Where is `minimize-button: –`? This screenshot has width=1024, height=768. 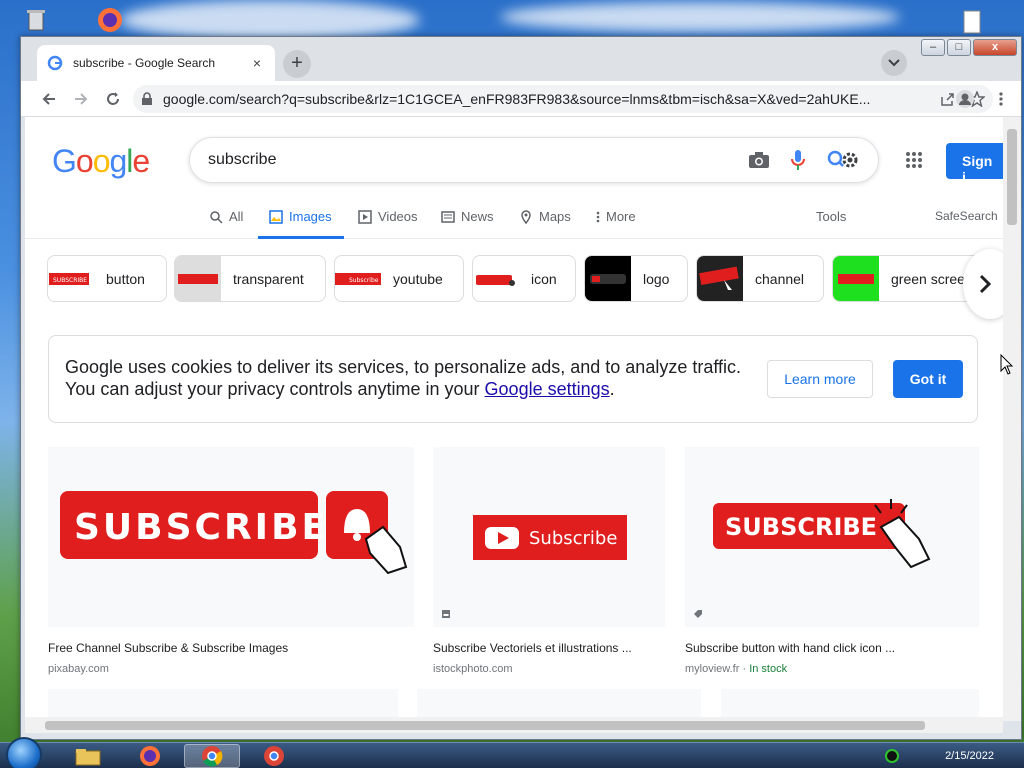 minimize-button: – is located at coordinates (933, 47).